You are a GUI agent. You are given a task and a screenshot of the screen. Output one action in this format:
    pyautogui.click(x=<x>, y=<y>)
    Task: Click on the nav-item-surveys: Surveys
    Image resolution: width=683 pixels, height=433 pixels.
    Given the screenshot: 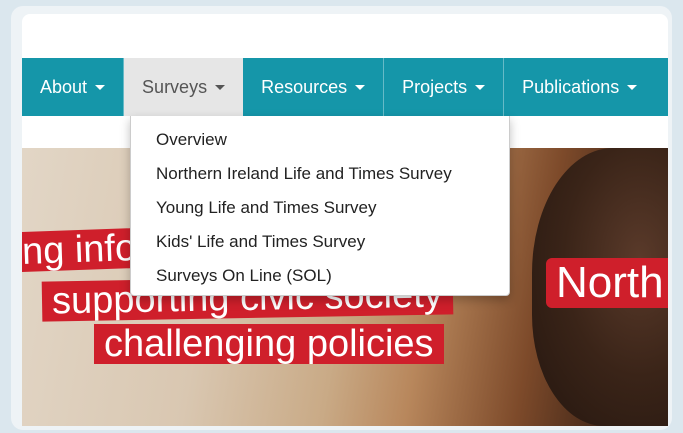 What is the action you would take?
    pyautogui.click(x=184, y=87)
    